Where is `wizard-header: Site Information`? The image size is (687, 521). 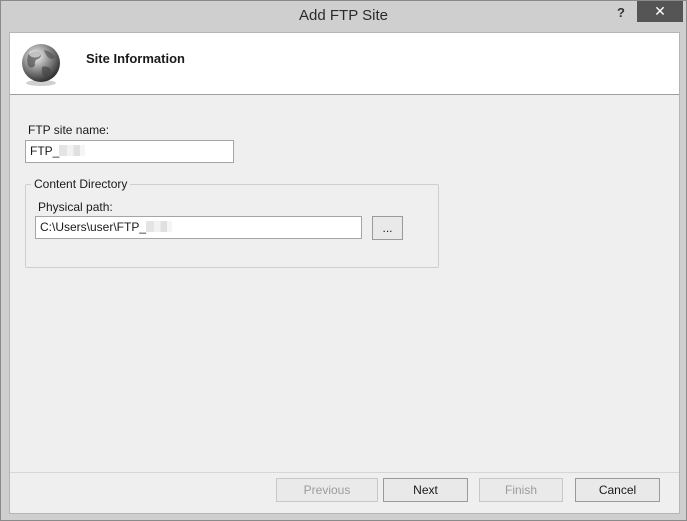 wizard-header: Site Information is located at coordinates (344, 64).